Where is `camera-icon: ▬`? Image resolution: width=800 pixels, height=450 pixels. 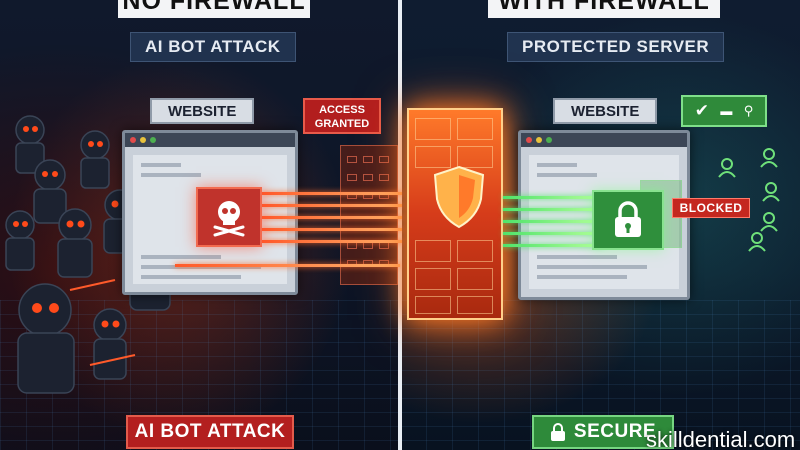
camera-icon: ▬ is located at coordinates (726, 111).